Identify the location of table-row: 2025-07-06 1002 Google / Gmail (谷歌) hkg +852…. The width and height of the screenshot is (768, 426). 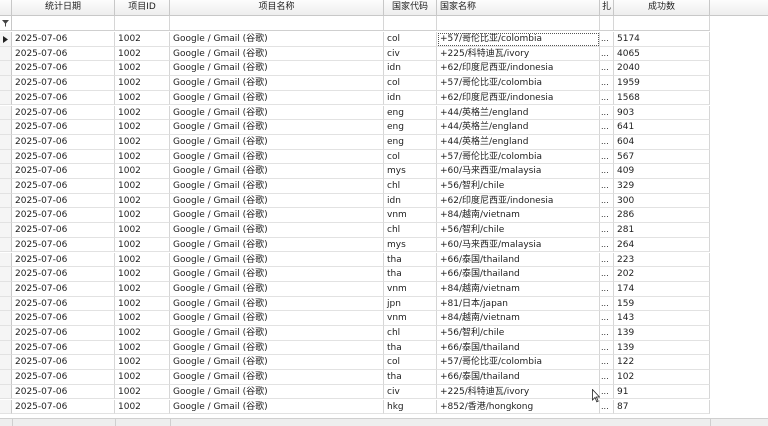
(384, 407).